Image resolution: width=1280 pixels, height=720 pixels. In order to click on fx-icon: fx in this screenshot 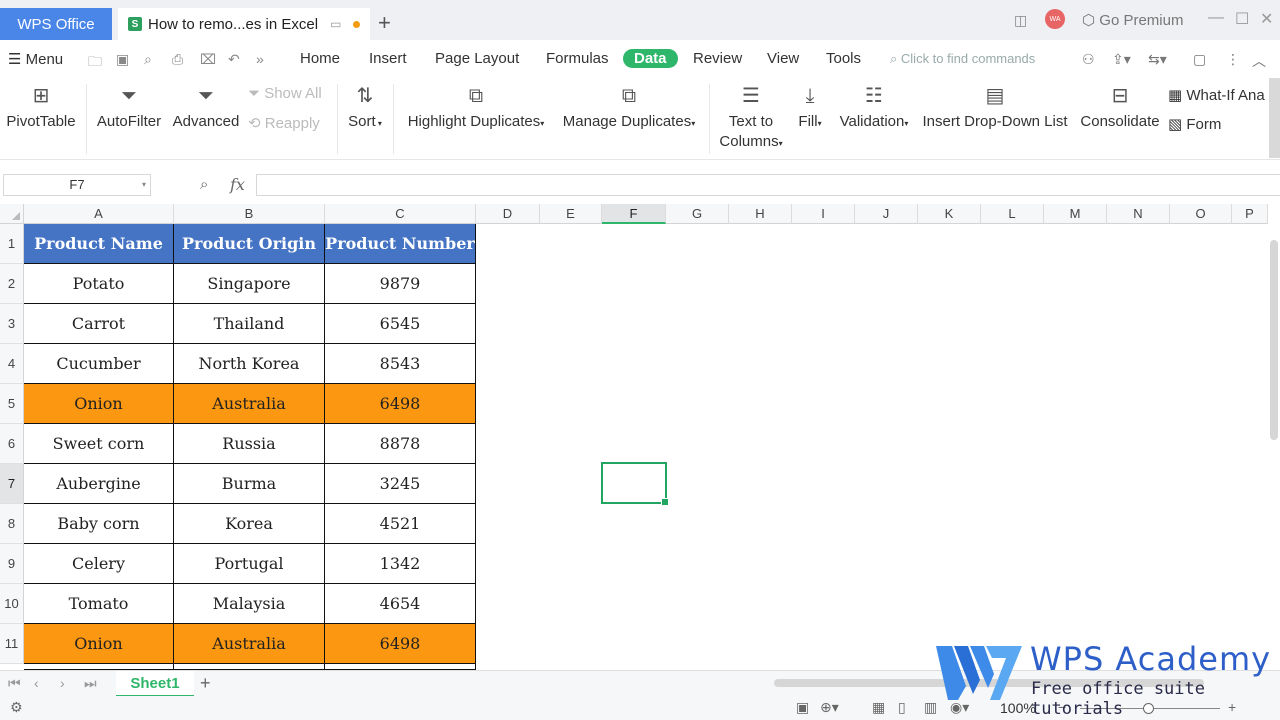, I will do `click(237, 184)`.